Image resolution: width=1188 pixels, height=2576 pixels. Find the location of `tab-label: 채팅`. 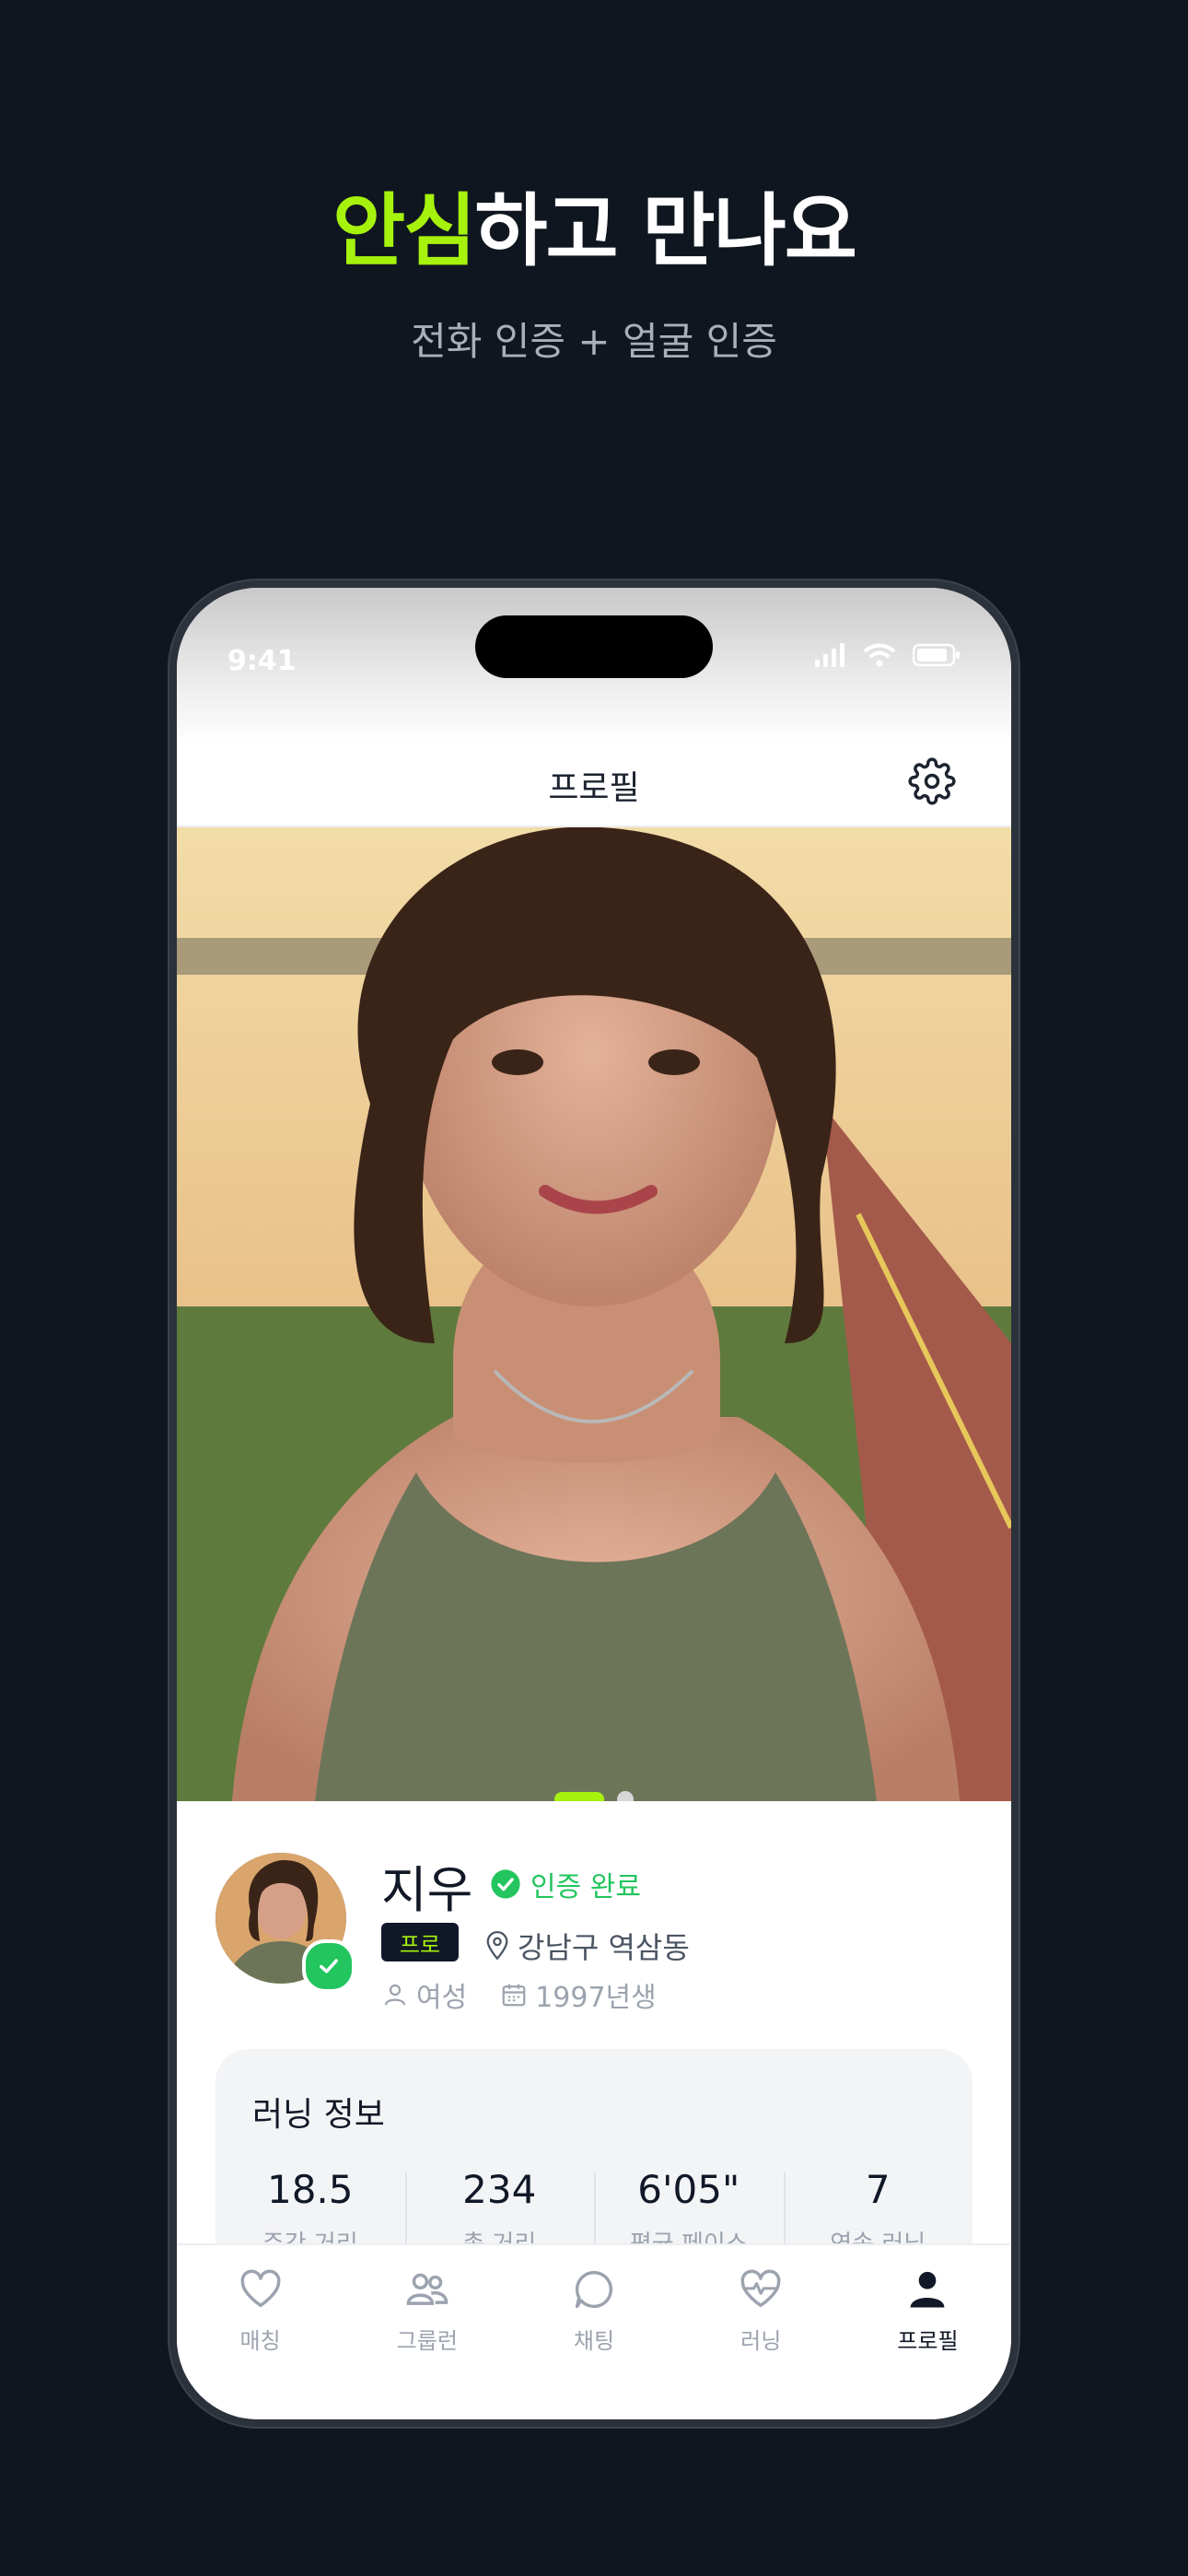

tab-label: 채팅 is located at coordinates (594, 2341).